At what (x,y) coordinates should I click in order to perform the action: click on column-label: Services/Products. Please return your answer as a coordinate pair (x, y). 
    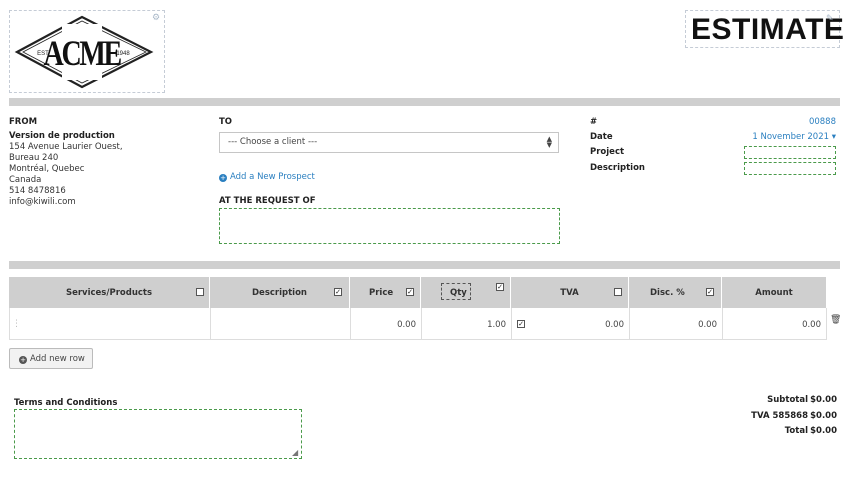
    Looking at the image, I should click on (109, 293).